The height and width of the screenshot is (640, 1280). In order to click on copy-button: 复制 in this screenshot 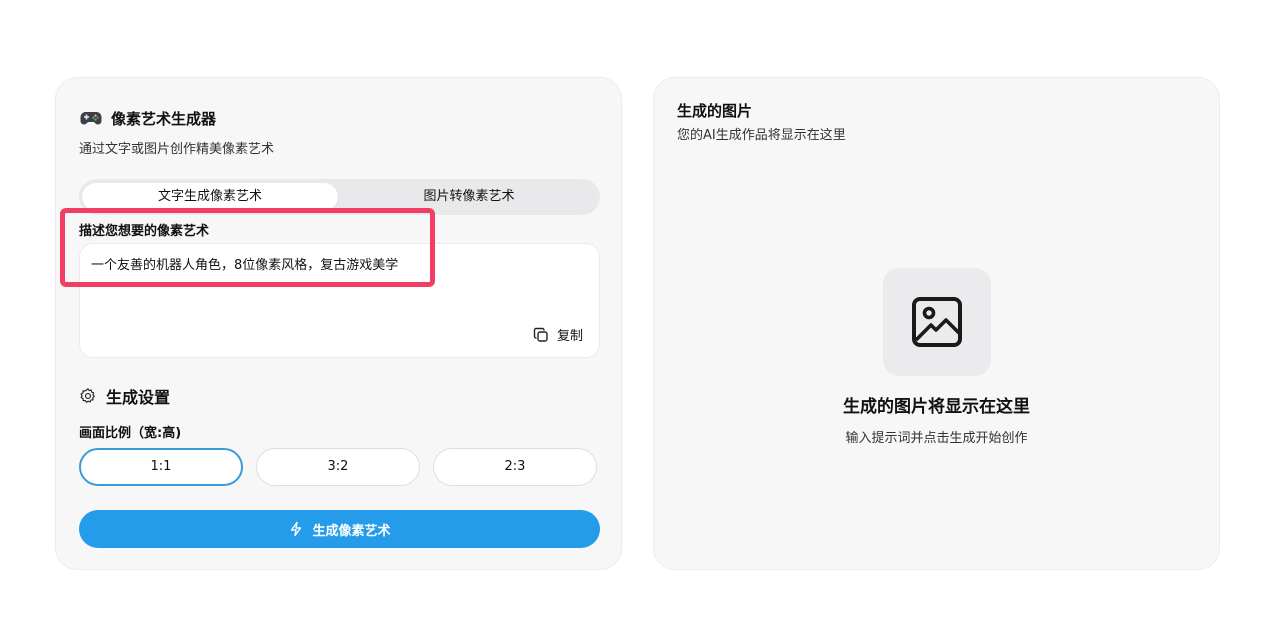, I will do `click(558, 334)`.